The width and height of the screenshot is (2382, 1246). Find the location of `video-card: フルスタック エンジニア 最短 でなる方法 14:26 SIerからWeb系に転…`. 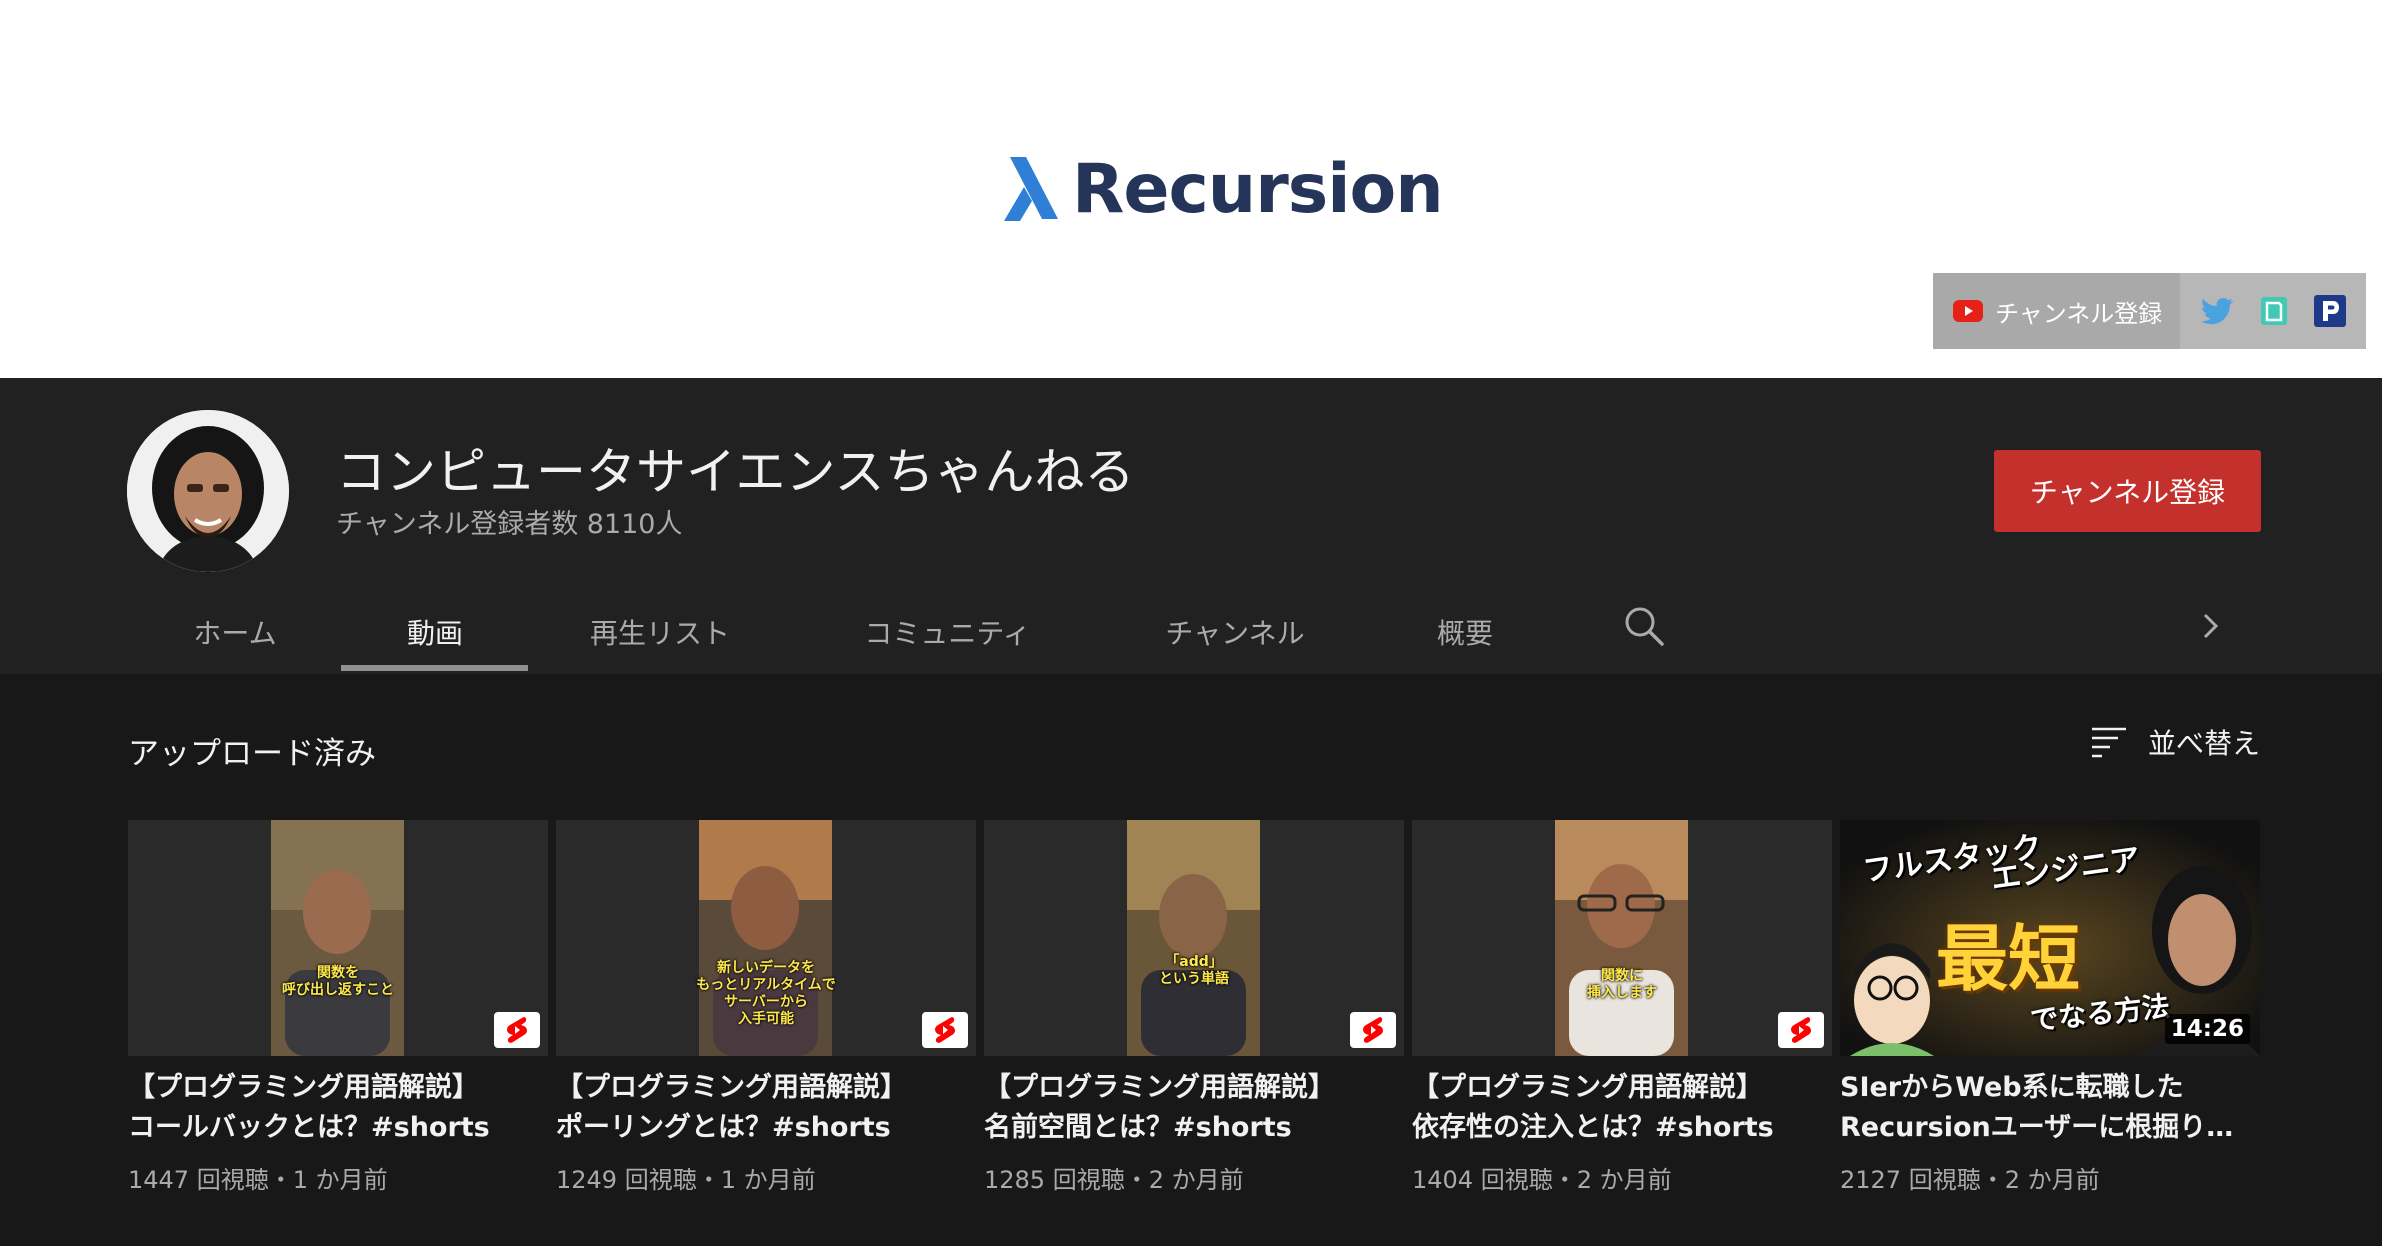

video-card: フルスタック エンジニア 最短 でなる方法 14:26 SIerからWeb系に転… is located at coordinates (2050, 1007).